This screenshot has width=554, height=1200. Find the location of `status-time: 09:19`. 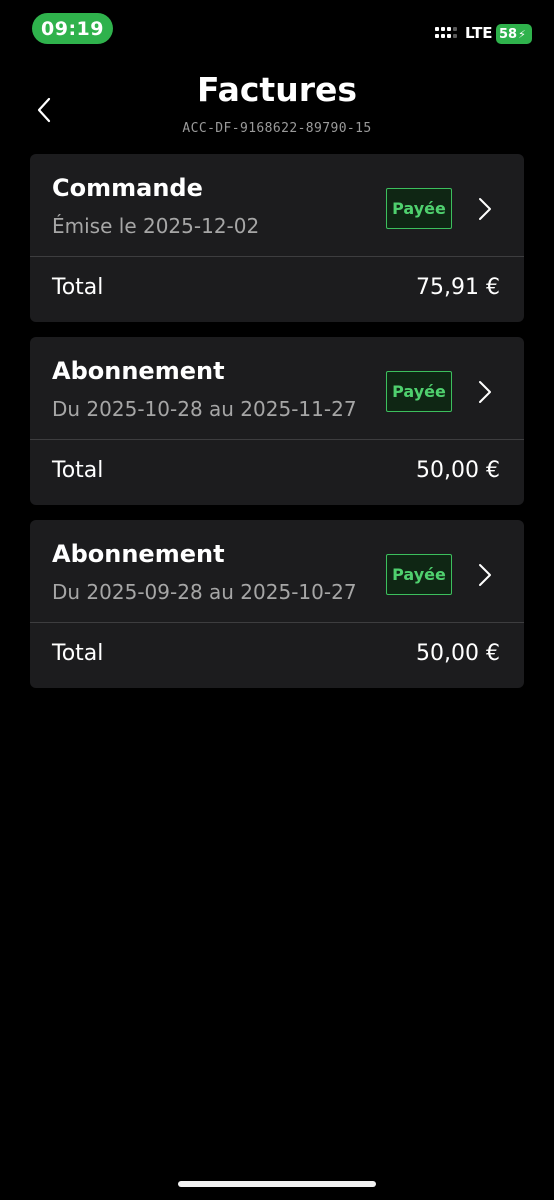

status-time: 09:19 is located at coordinates (72, 28).